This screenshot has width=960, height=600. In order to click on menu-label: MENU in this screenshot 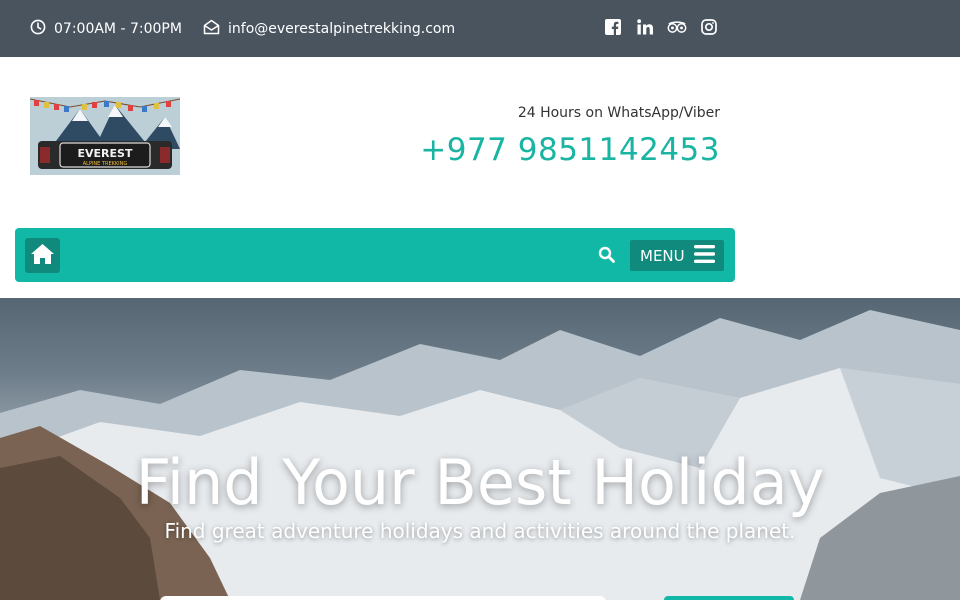, I will do `click(662, 255)`.